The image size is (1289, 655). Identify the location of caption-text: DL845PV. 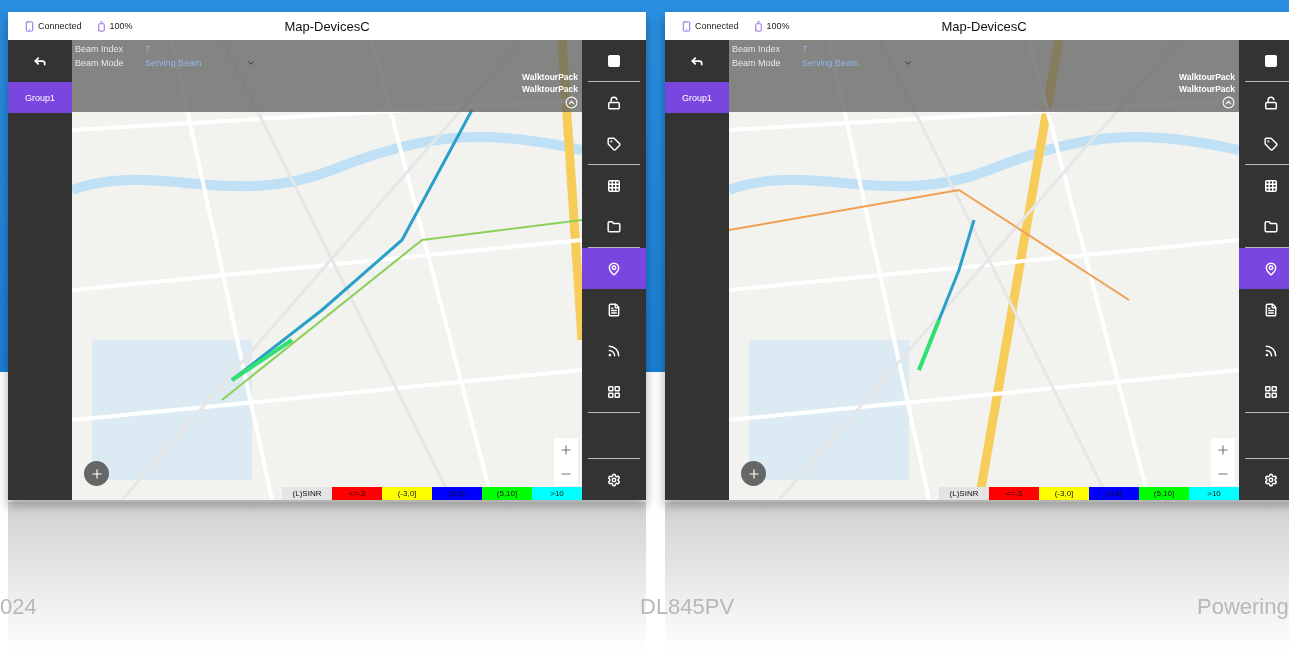
(687, 607).